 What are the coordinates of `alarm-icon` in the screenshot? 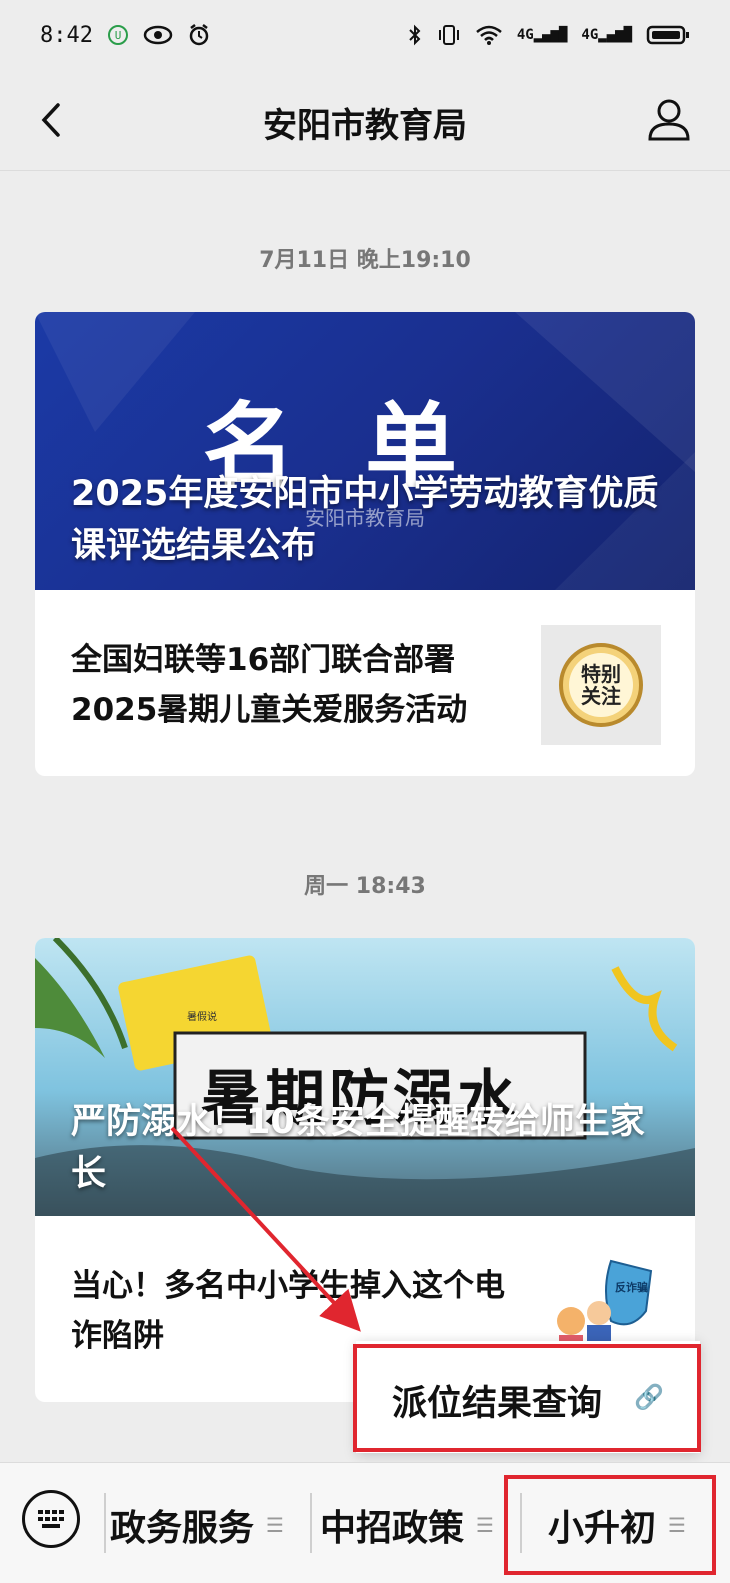 It's located at (199, 35).